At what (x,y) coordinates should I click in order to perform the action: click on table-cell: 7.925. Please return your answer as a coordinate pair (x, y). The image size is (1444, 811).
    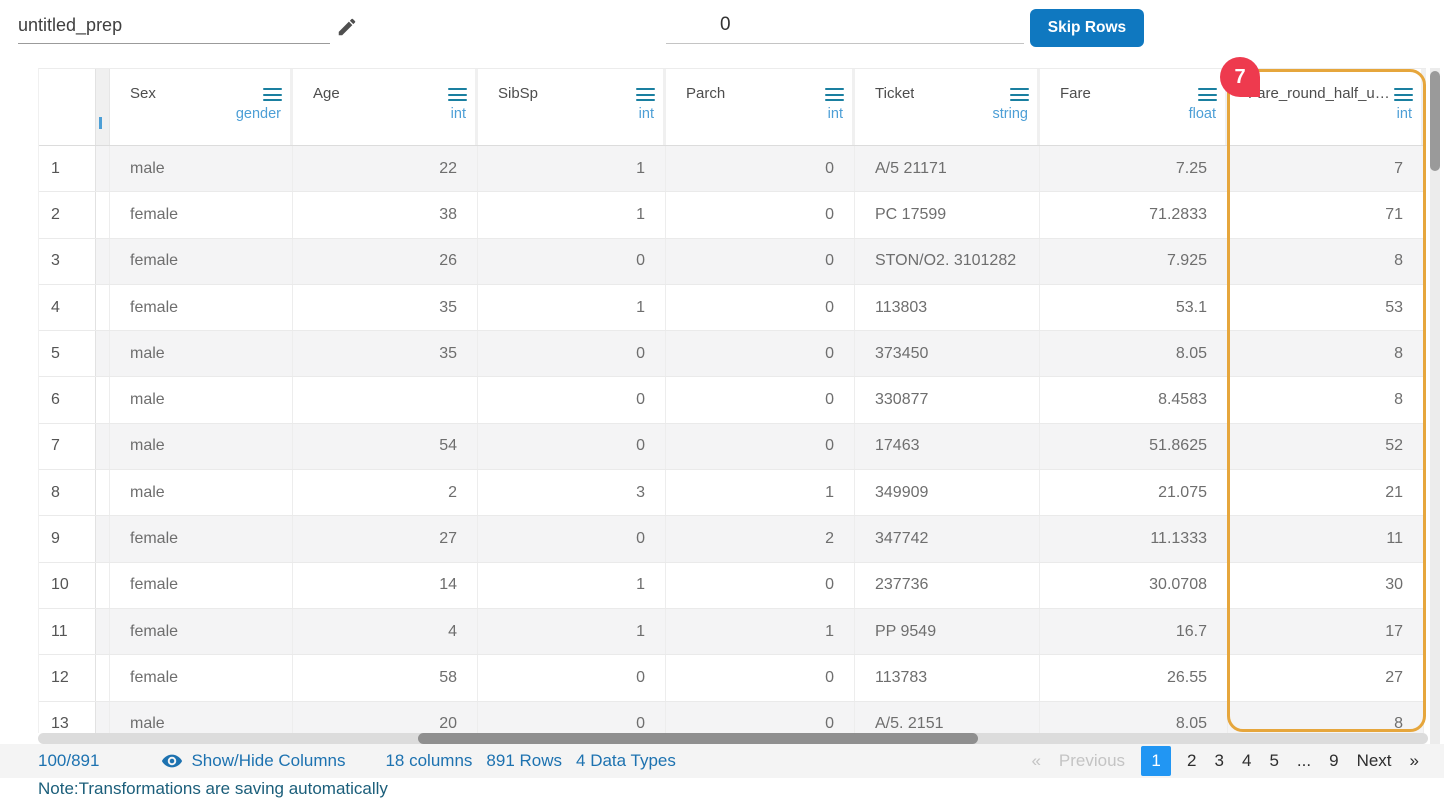
    Looking at the image, I should click on (1134, 261).